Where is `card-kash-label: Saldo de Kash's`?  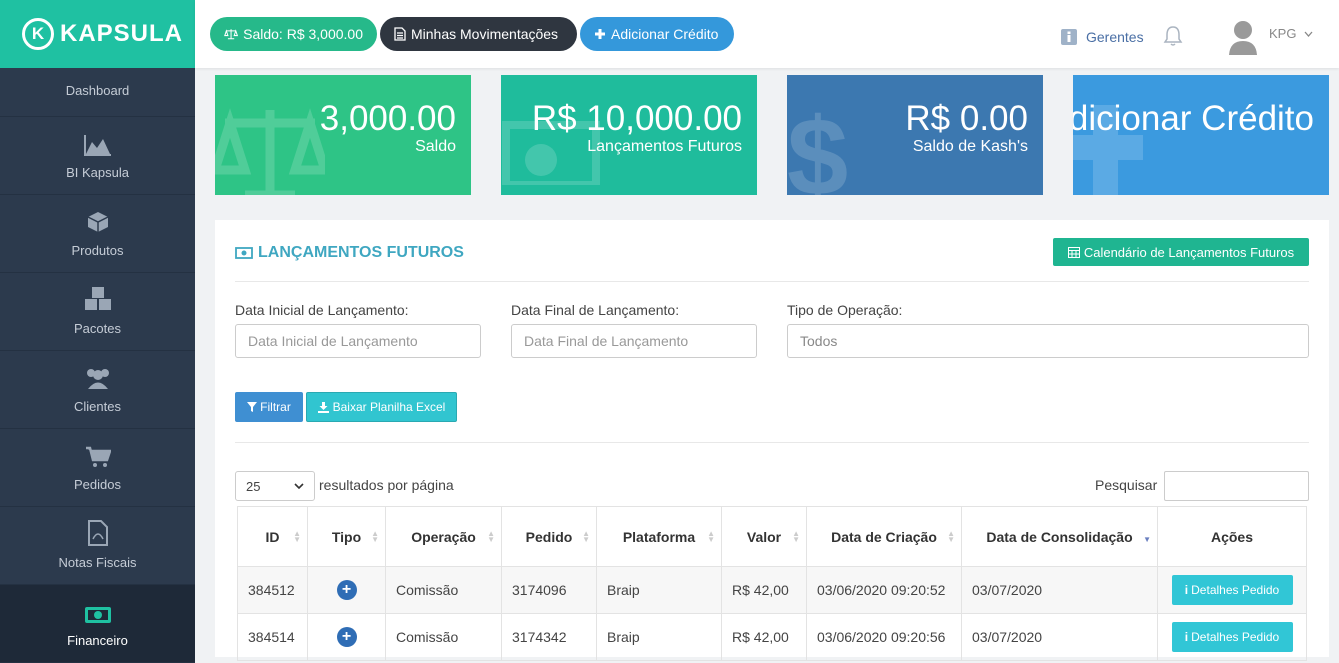
card-kash-label: Saldo de Kash's is located at coordinates (970, 146).